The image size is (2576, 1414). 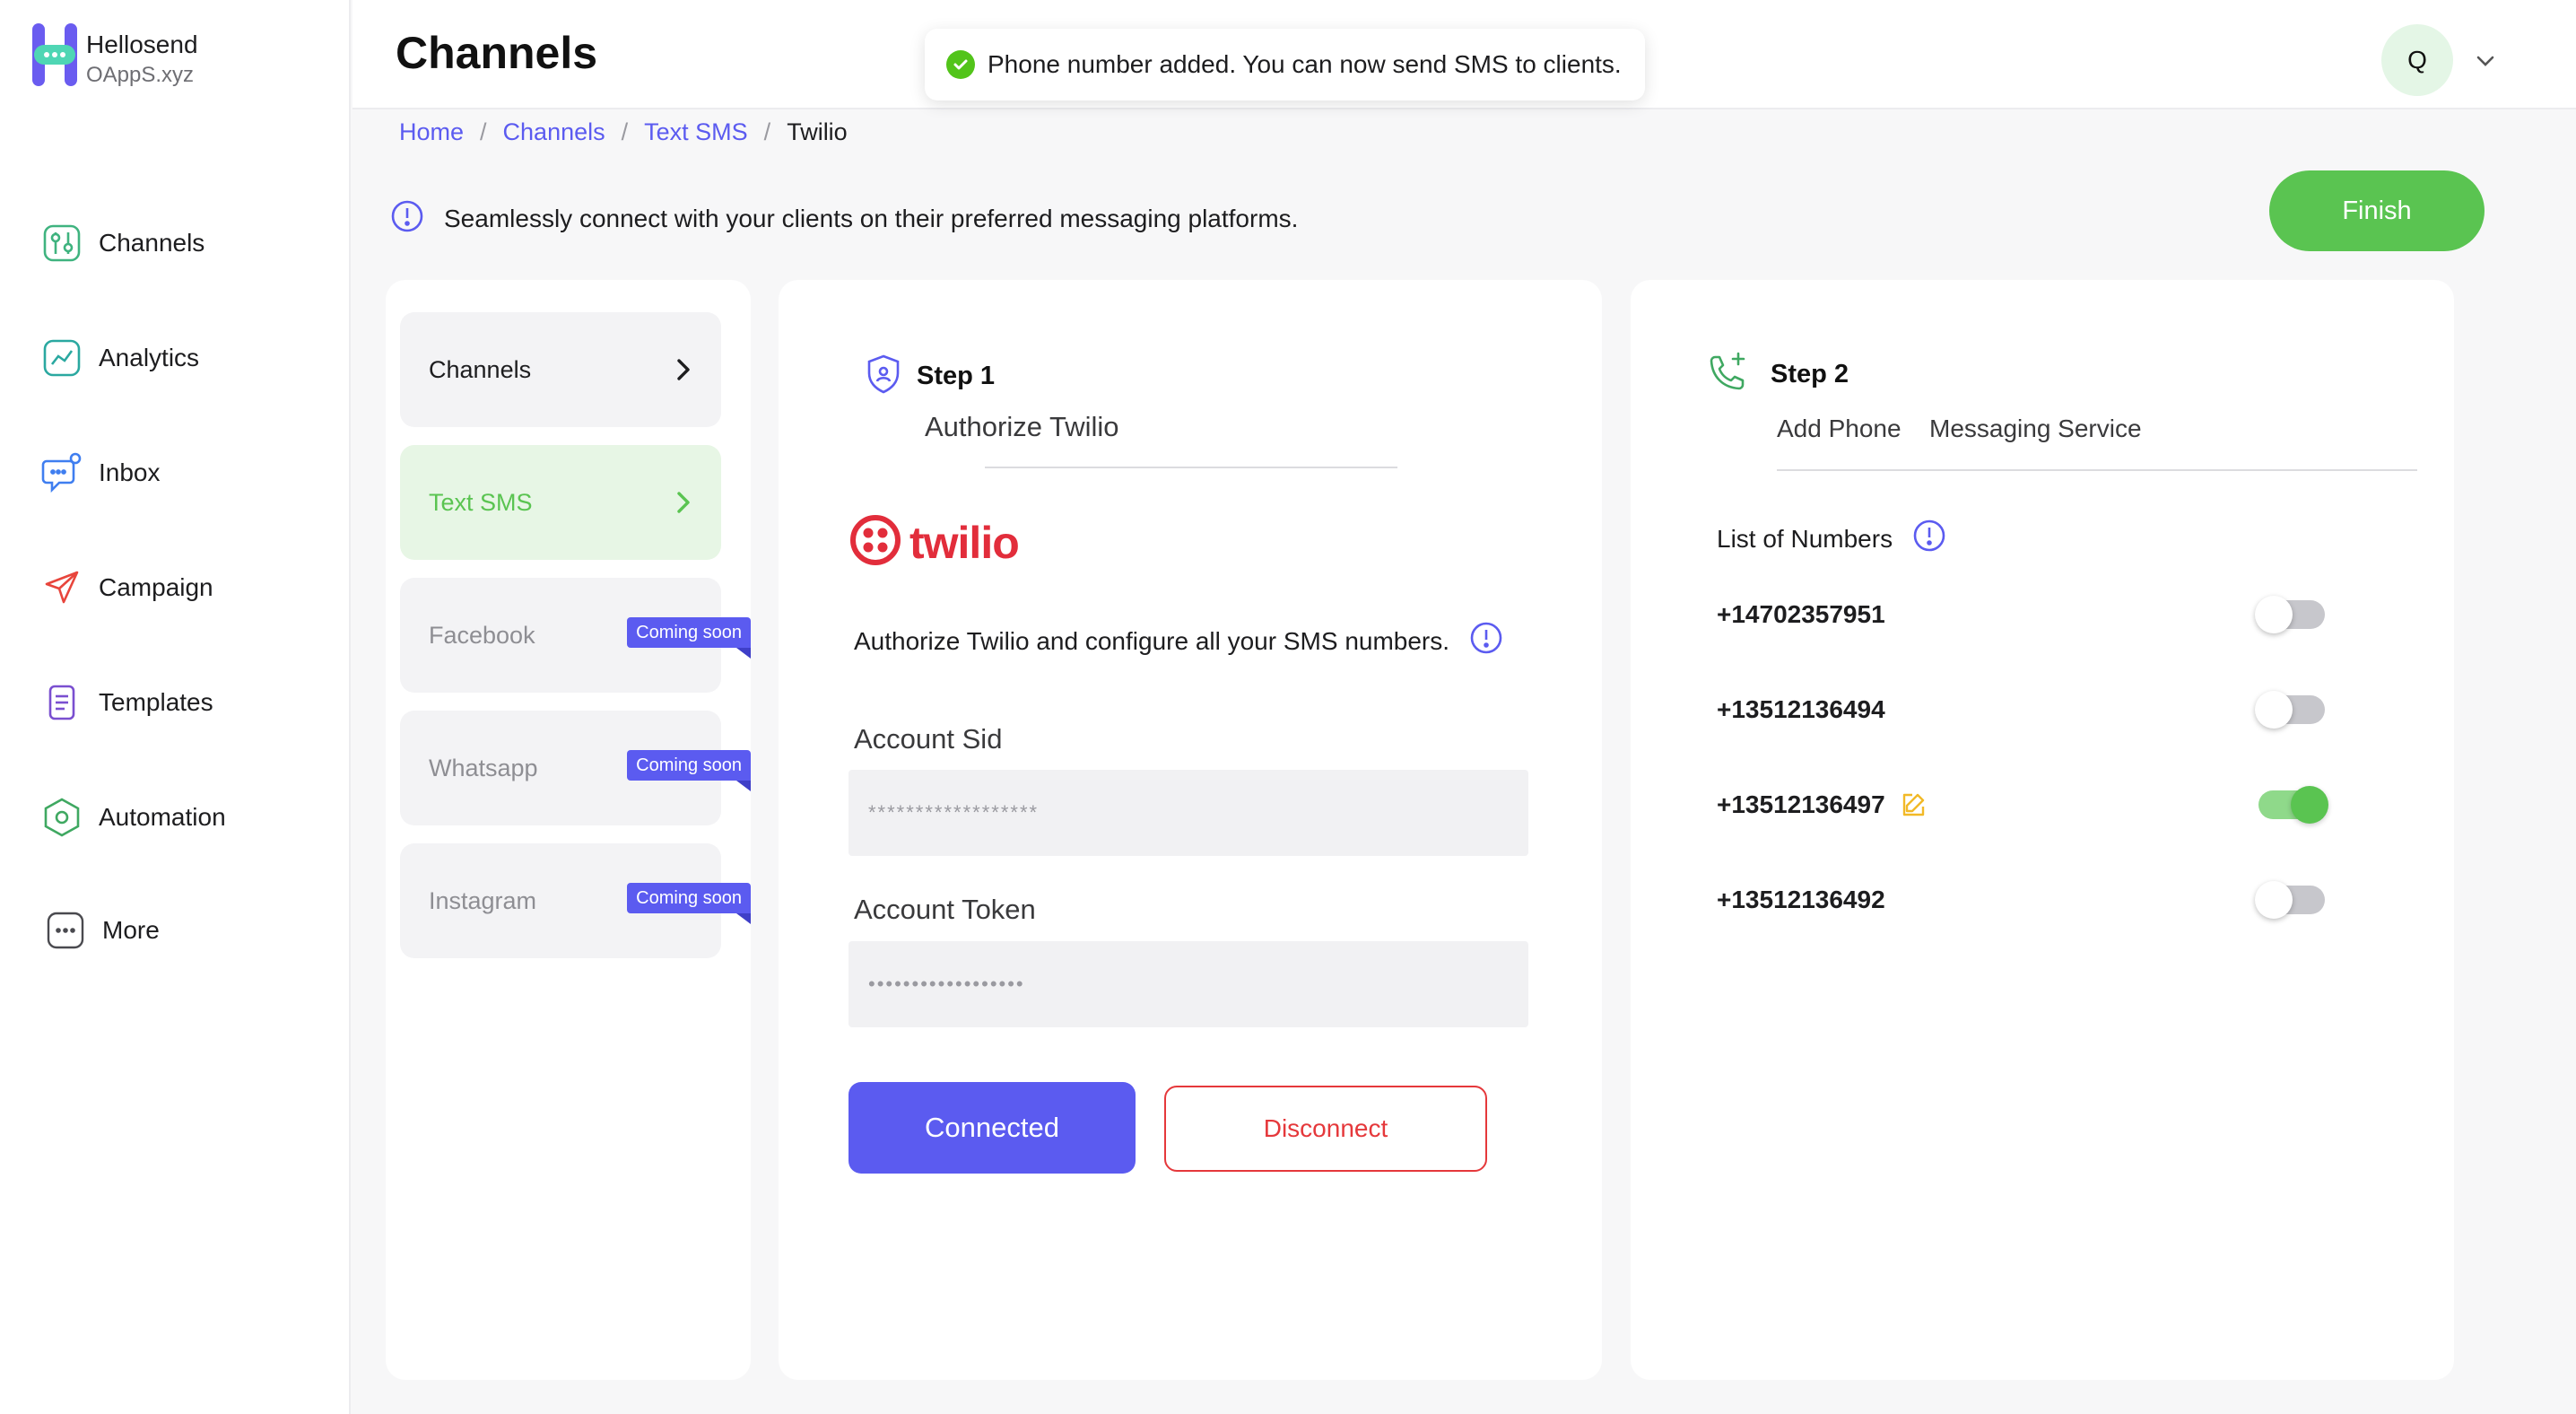 What do you see at coordinates (1801, 614) in the screenshot?
I see `phone-number: +14702357951` at bounding box center [1801, 614].